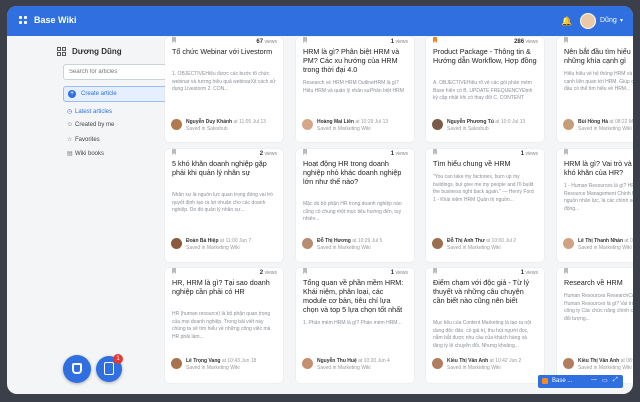 This screenshot has width=640, height=402. Describe the element at coordinates (545, 381) in the screenshot. I see `base-app-icon` at that location.